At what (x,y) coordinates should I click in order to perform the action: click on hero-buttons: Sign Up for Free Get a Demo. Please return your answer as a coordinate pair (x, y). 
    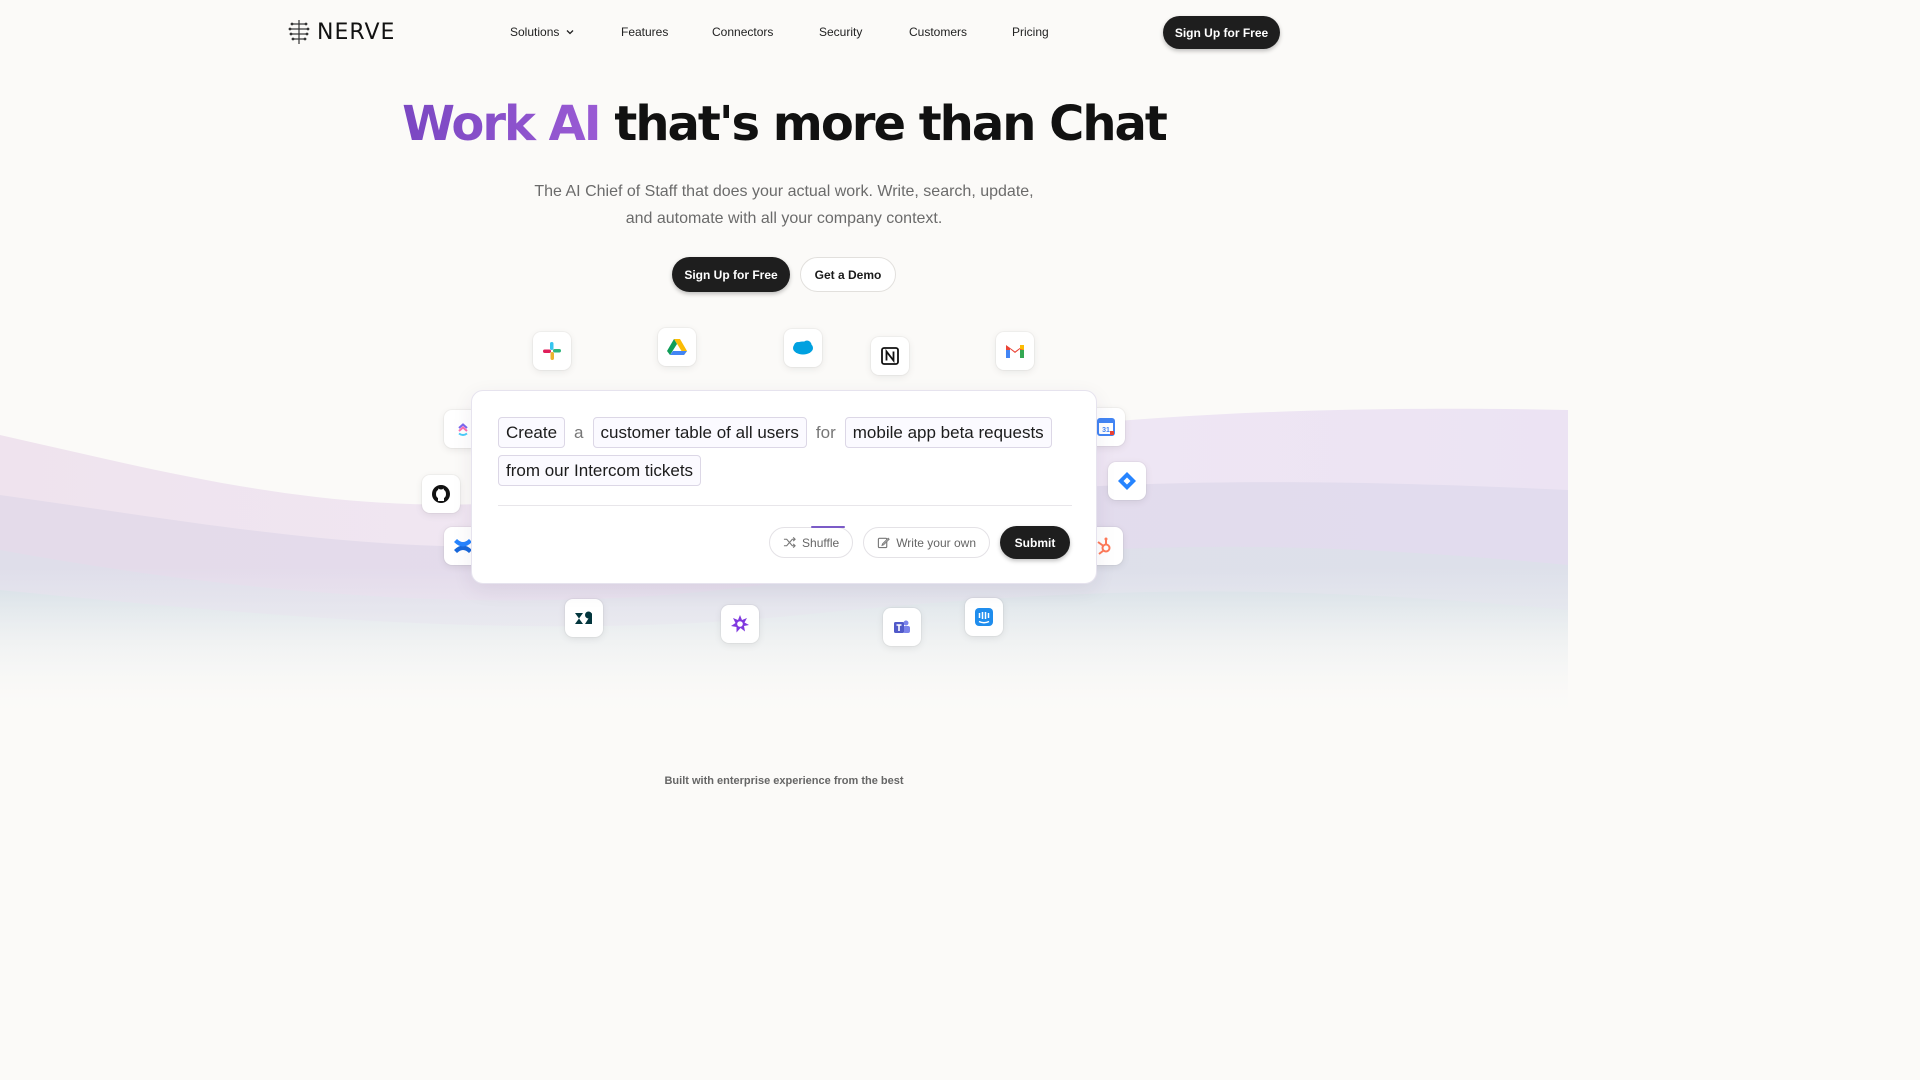
    Looking at the image, I should click on (784, 274).